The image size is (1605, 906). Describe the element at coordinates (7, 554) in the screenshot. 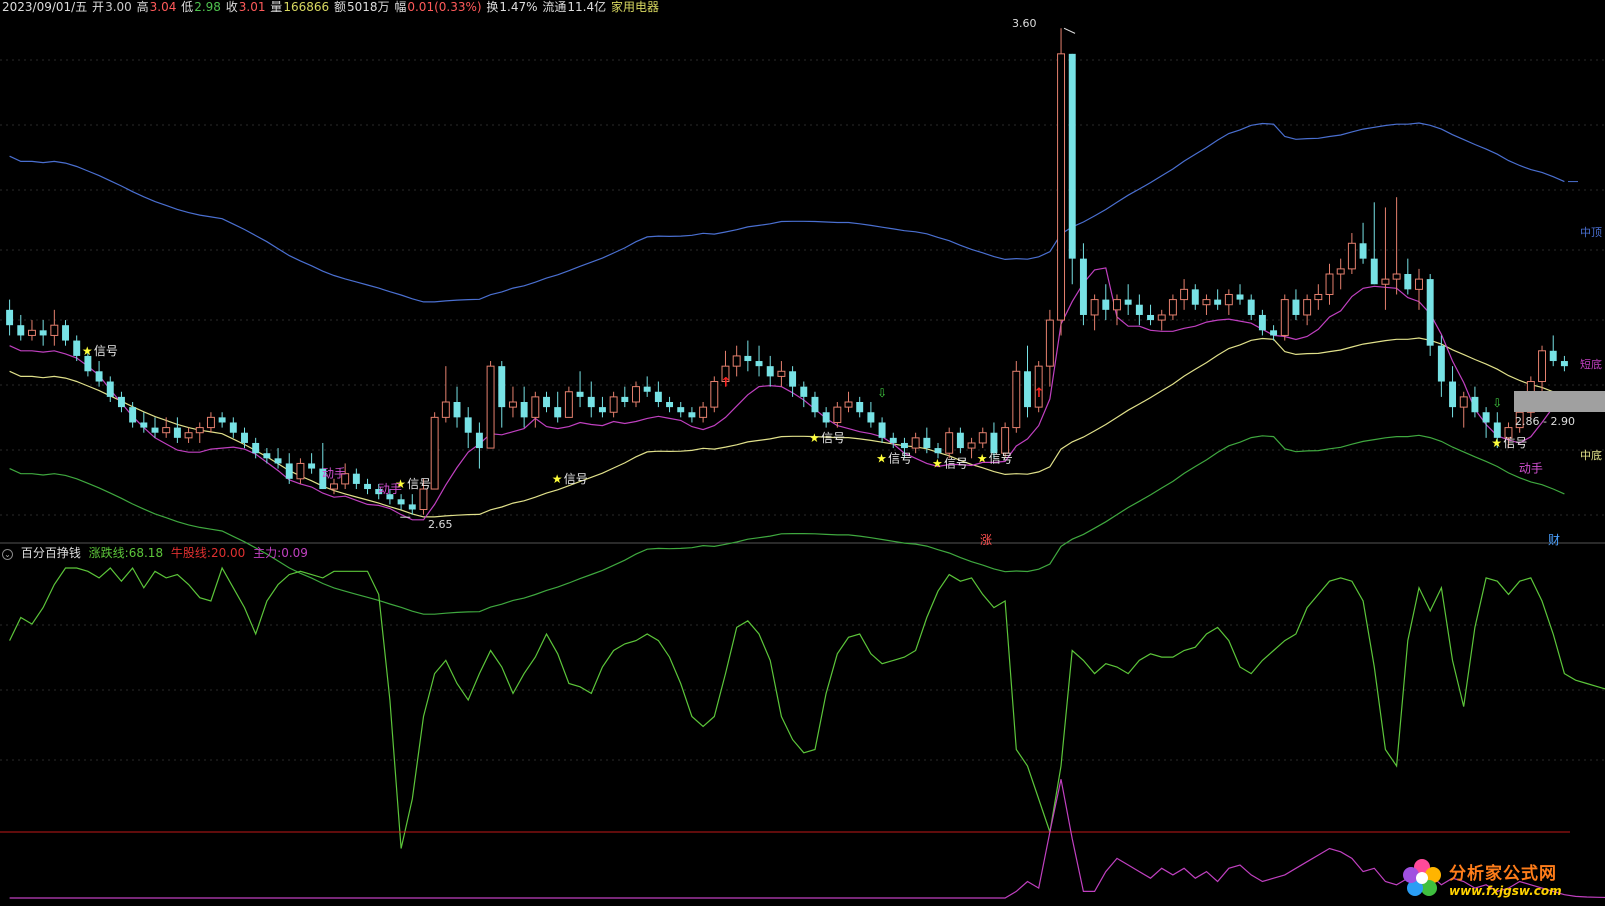

I see `collapse-icon: ⌄` at that location.